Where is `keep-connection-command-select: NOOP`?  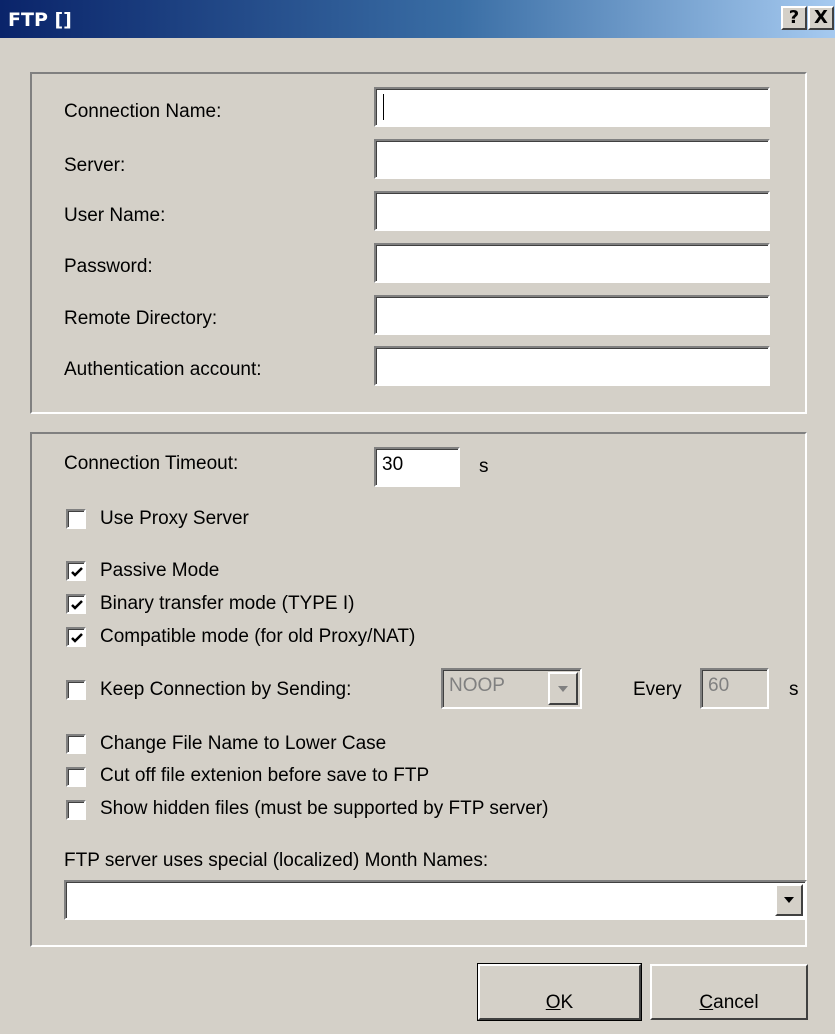 keep-connection-command-select: NOOP is located at coordinates (511, 688).